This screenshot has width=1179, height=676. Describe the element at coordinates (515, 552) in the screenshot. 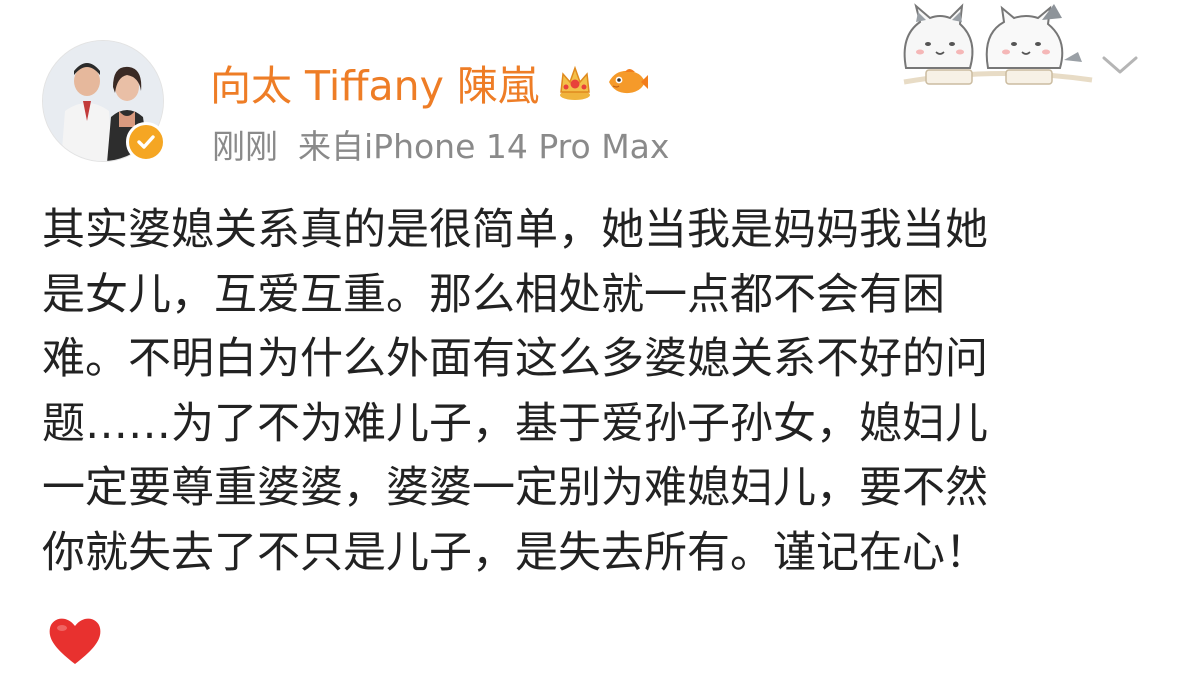

I see `content-line: 你就失去了不只是儿子，是失去所有。谨记在心！` at that location.